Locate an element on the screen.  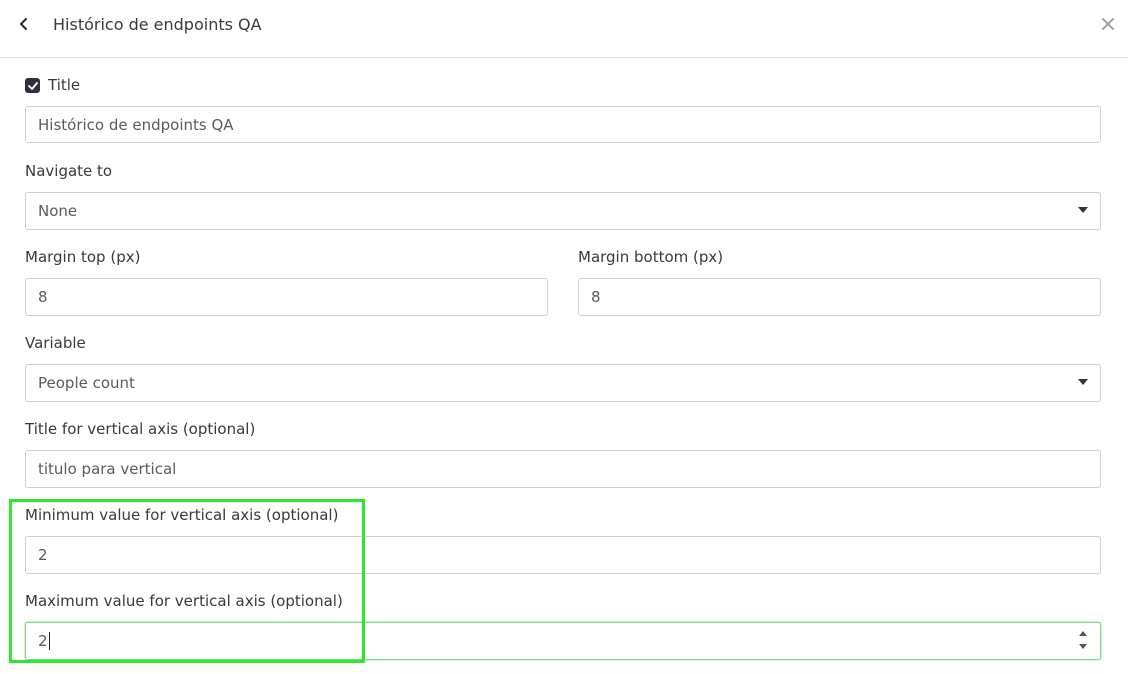
variable-select: People count is located at coordinates (563, 383).